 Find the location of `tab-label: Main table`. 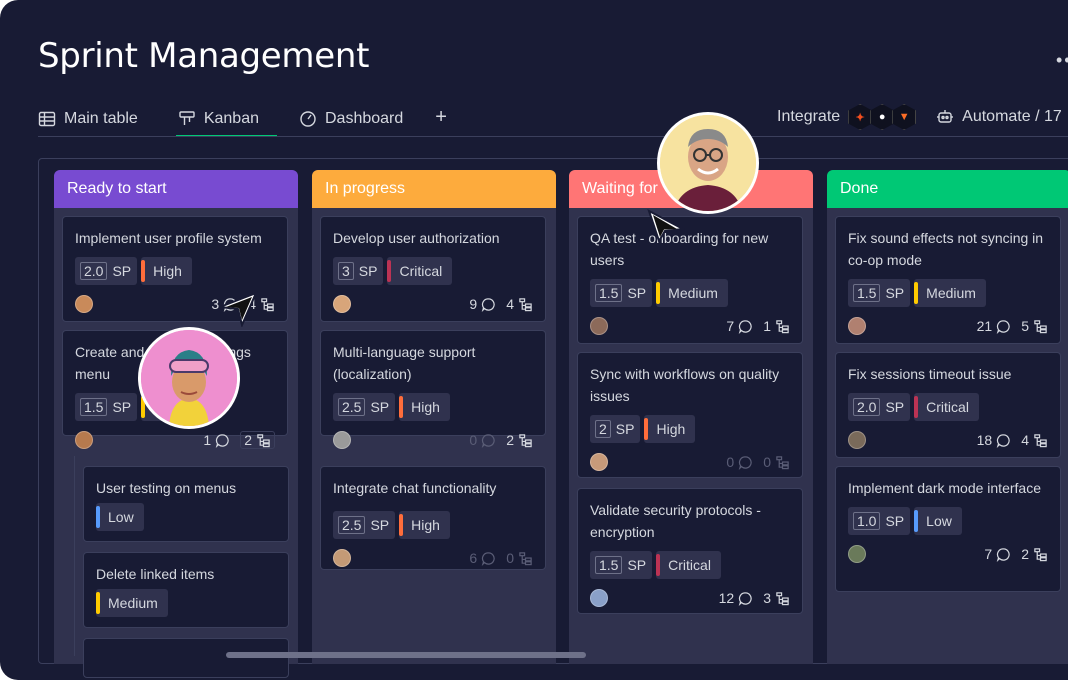

tab-label: Main table is located at coordinates (101, 118).